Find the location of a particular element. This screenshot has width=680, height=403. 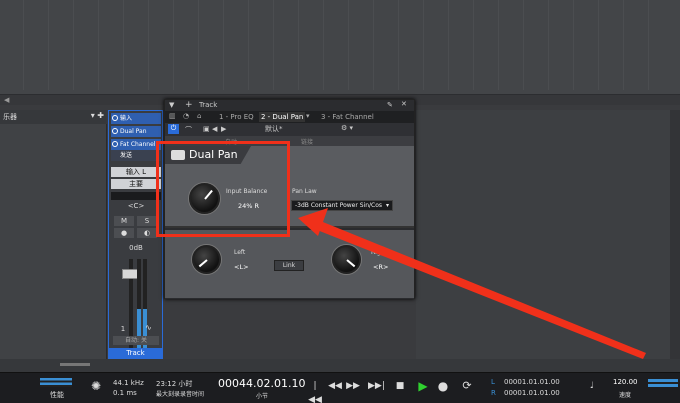

loop-icon: ⟳ is located at coordinates (467, 386).